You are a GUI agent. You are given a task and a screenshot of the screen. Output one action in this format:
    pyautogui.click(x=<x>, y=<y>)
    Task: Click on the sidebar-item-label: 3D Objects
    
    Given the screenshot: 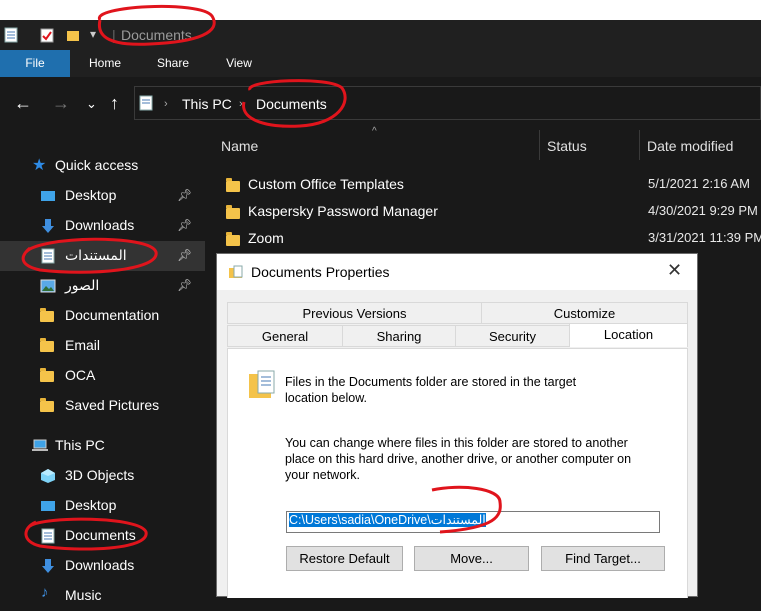 What is the action you would take?
    pyautogui.click(x=100, y=475)
    